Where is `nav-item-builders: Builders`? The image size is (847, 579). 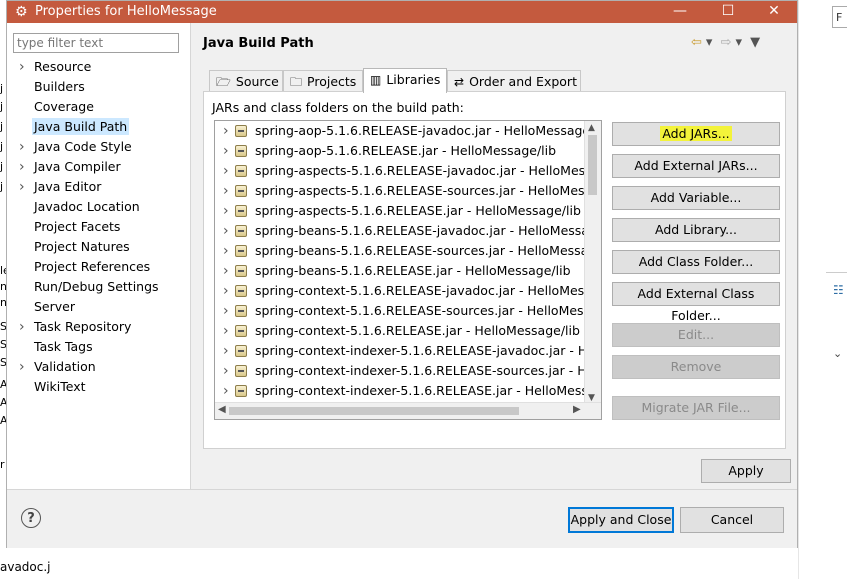 nav-item-builders: Builders is located at coordinates (98, 87).